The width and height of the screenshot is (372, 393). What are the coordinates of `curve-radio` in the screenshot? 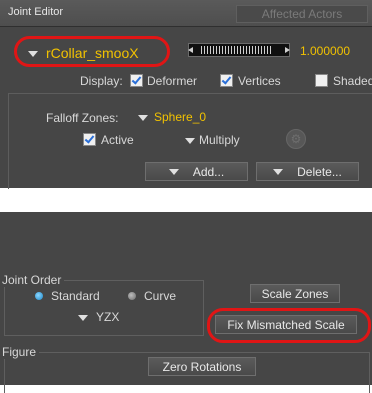 It's located at (132, 296).